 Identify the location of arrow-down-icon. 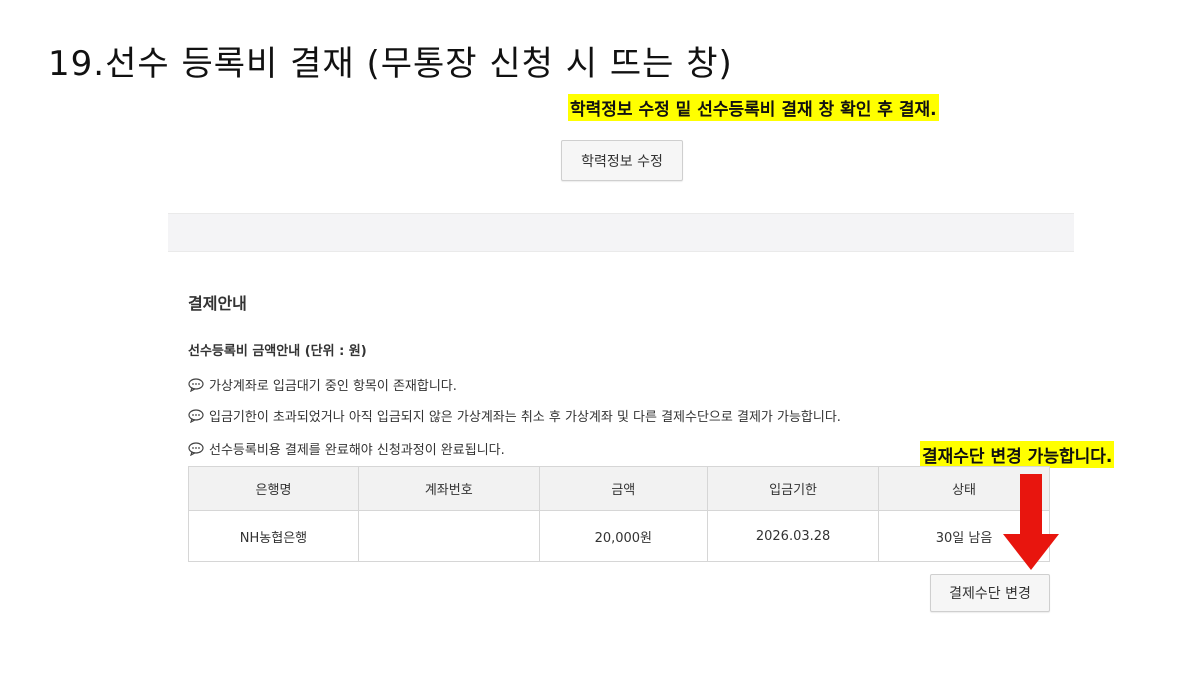
(1031, 522).